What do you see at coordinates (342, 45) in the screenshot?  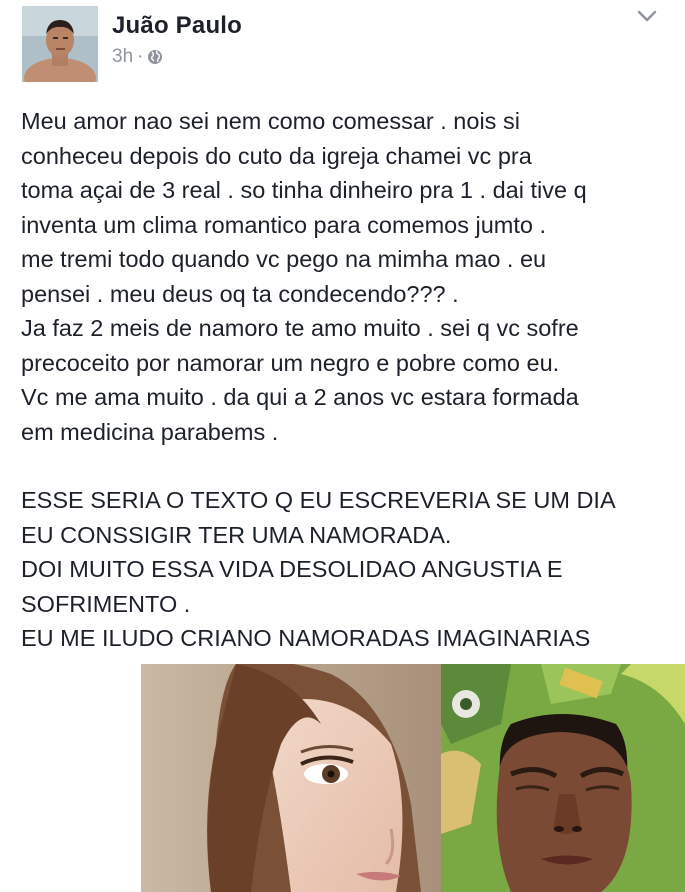 I see `post-header: Juão Paulo 3h ·` at bounding box center [342, 45].